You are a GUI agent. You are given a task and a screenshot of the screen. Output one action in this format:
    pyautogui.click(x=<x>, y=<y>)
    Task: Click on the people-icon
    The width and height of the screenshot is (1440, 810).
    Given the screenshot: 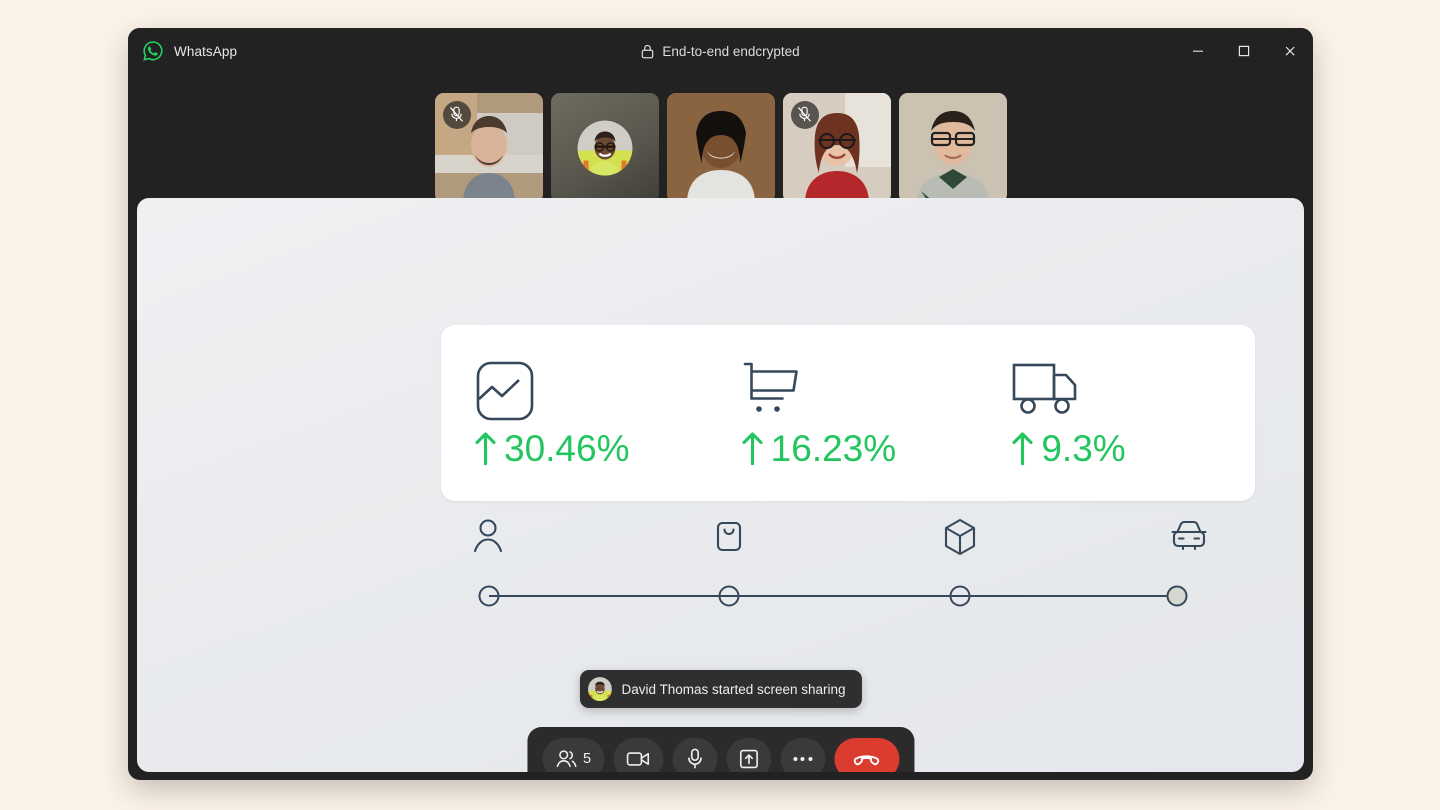 What is the action you would take?
    pyautogui.click(x=566, y=758)
    